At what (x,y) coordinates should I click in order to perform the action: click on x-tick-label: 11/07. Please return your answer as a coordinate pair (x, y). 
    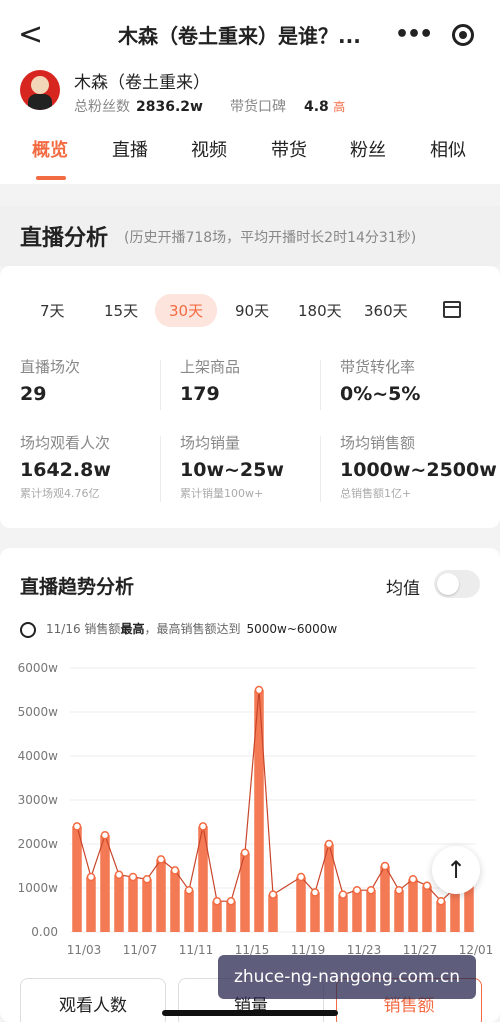
    Looking at the image, I should click on (140, 950).